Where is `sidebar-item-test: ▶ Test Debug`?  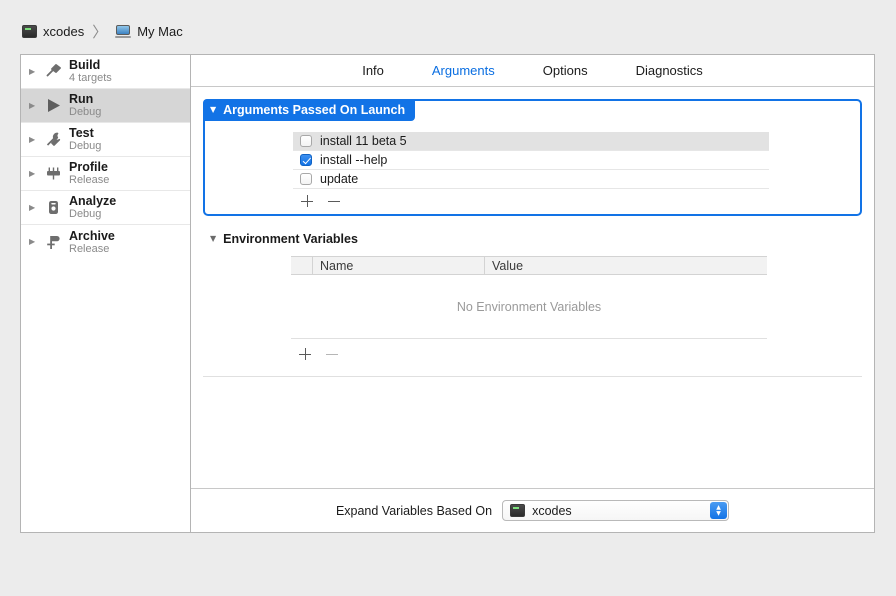 sidebar-item-test: ▶ Test Debug is located at coordinates (105, 140).